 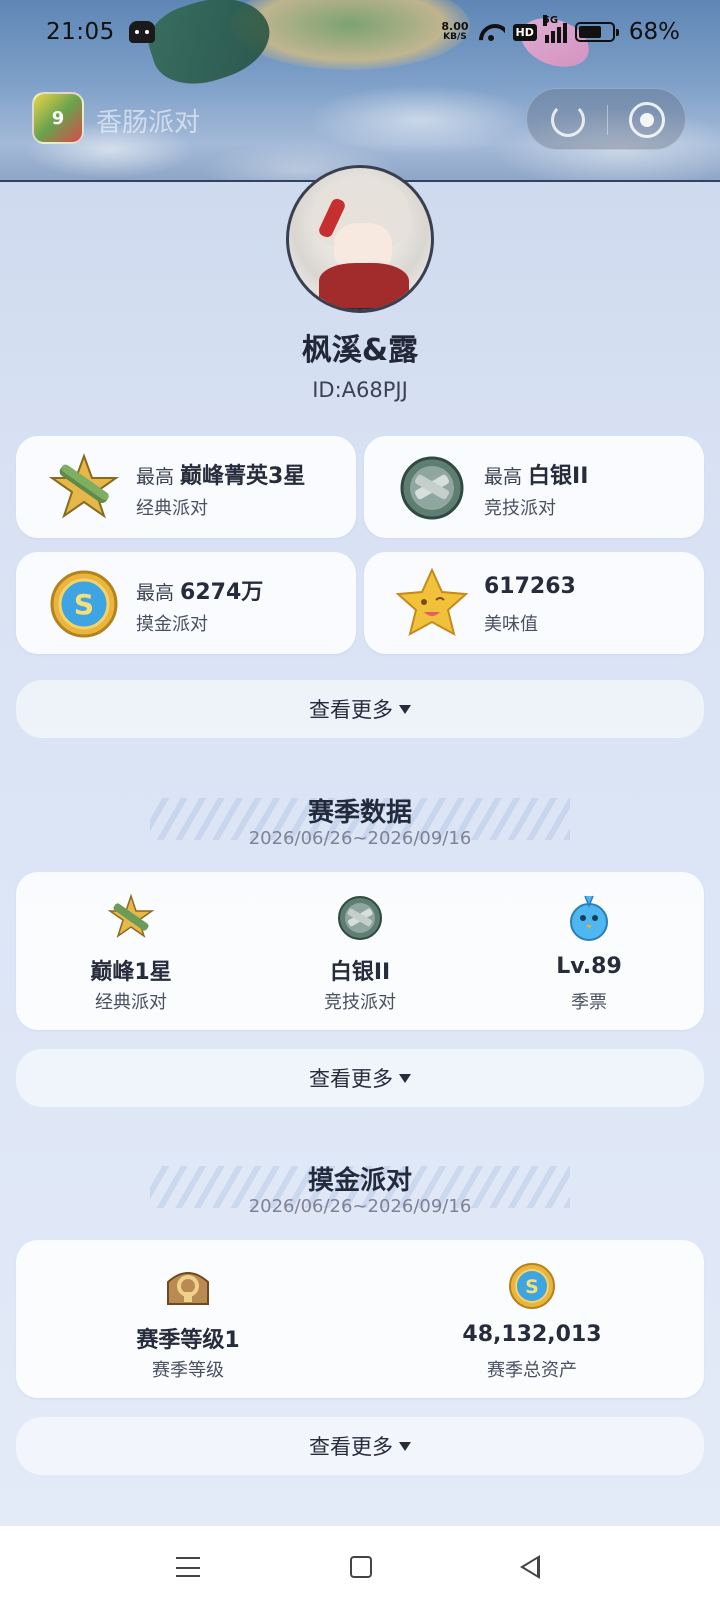 I want to click on app-icon: 9, so click(x=58, y=118).